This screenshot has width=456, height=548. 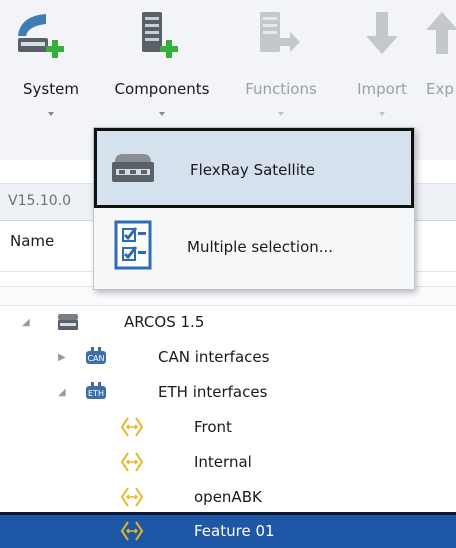 I want to click on tree-node-can-interfaces: ▶ CAN CAN interfaces, so click(x=228, y=357).